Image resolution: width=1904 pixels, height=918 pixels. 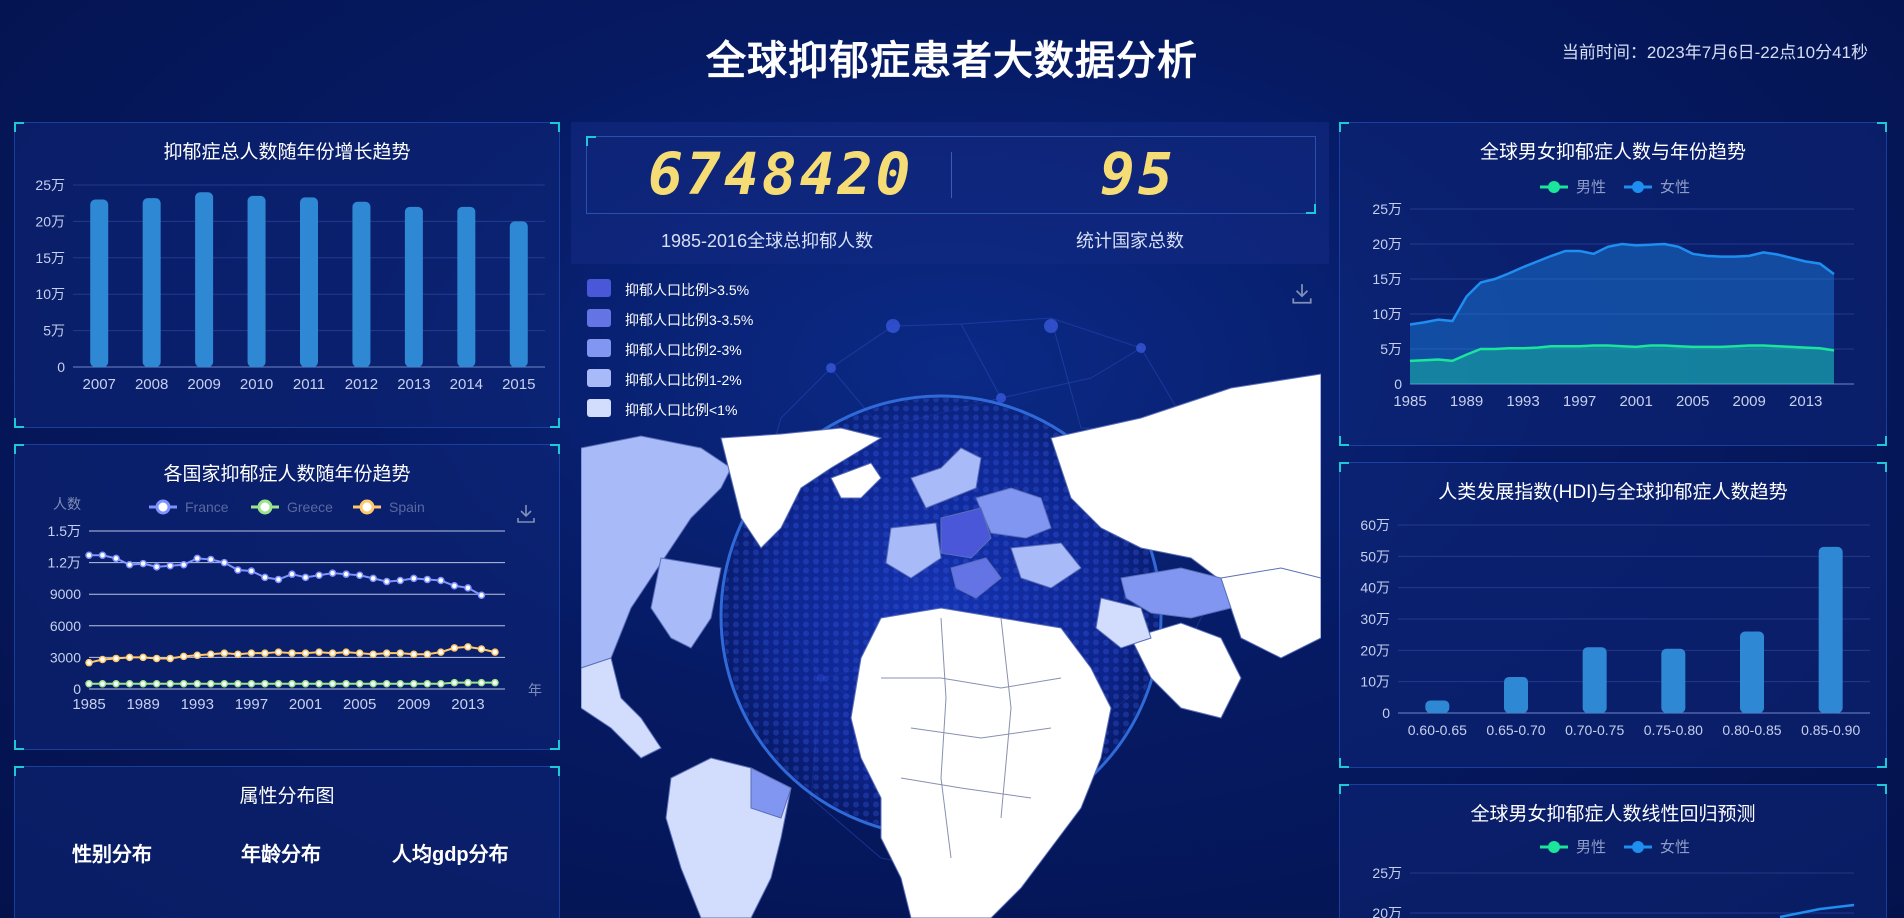 I want to click on legend-label: Greece, so click(x=310, y=507).